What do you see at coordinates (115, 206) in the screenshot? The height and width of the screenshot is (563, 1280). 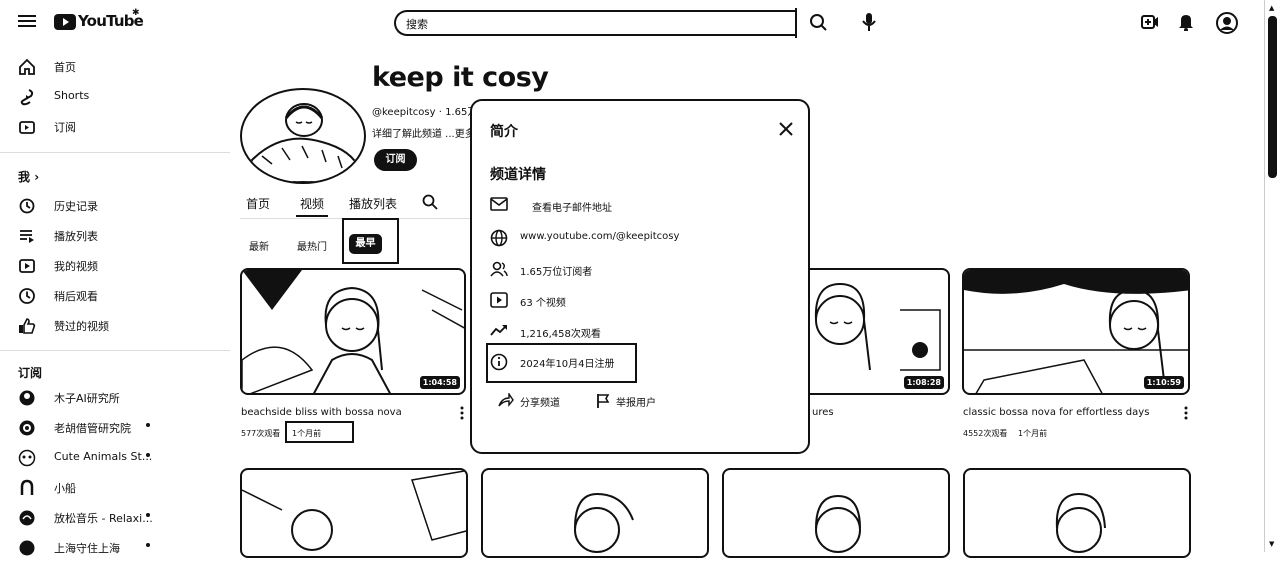 I see `sidebar-item-history: 历史记录` at bounding box center [115, 206].